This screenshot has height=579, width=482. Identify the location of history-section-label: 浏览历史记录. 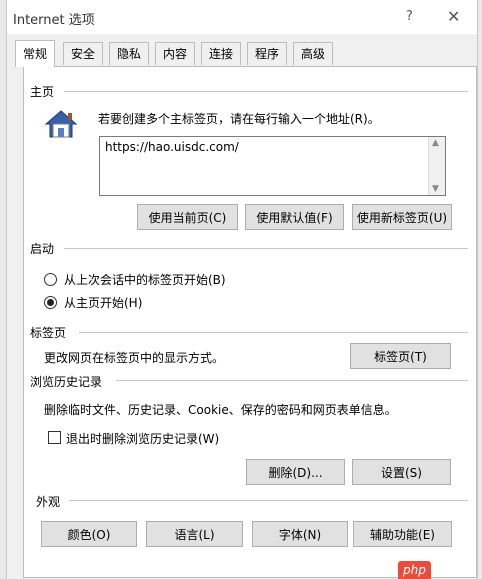
(66, 382).